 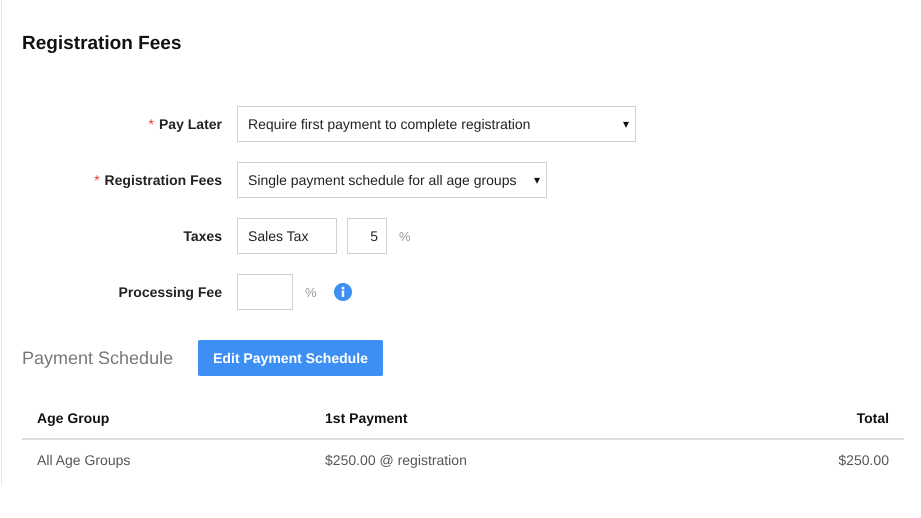 I want to click on field-label: Pay Later, so click(x=190, y=124).